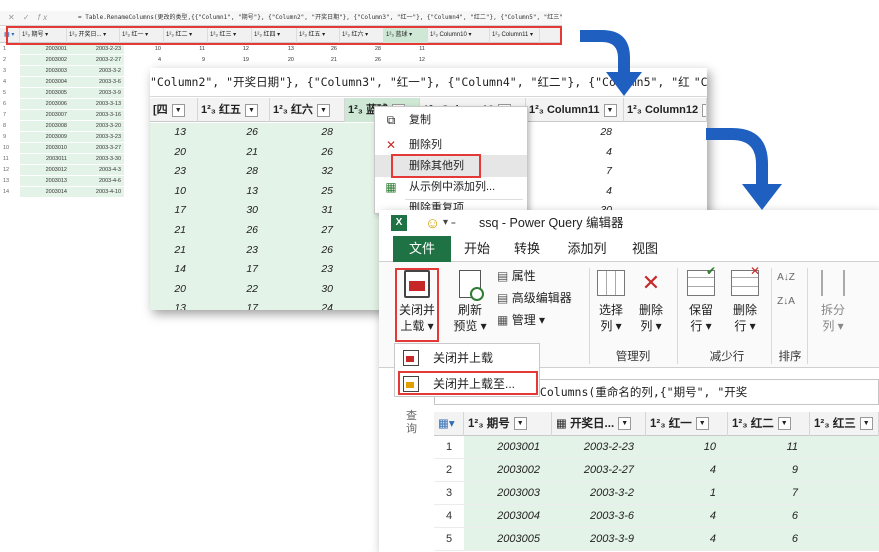 The image size is (879, 552). I want to click on cell-c11: 28, so click(575, 133).